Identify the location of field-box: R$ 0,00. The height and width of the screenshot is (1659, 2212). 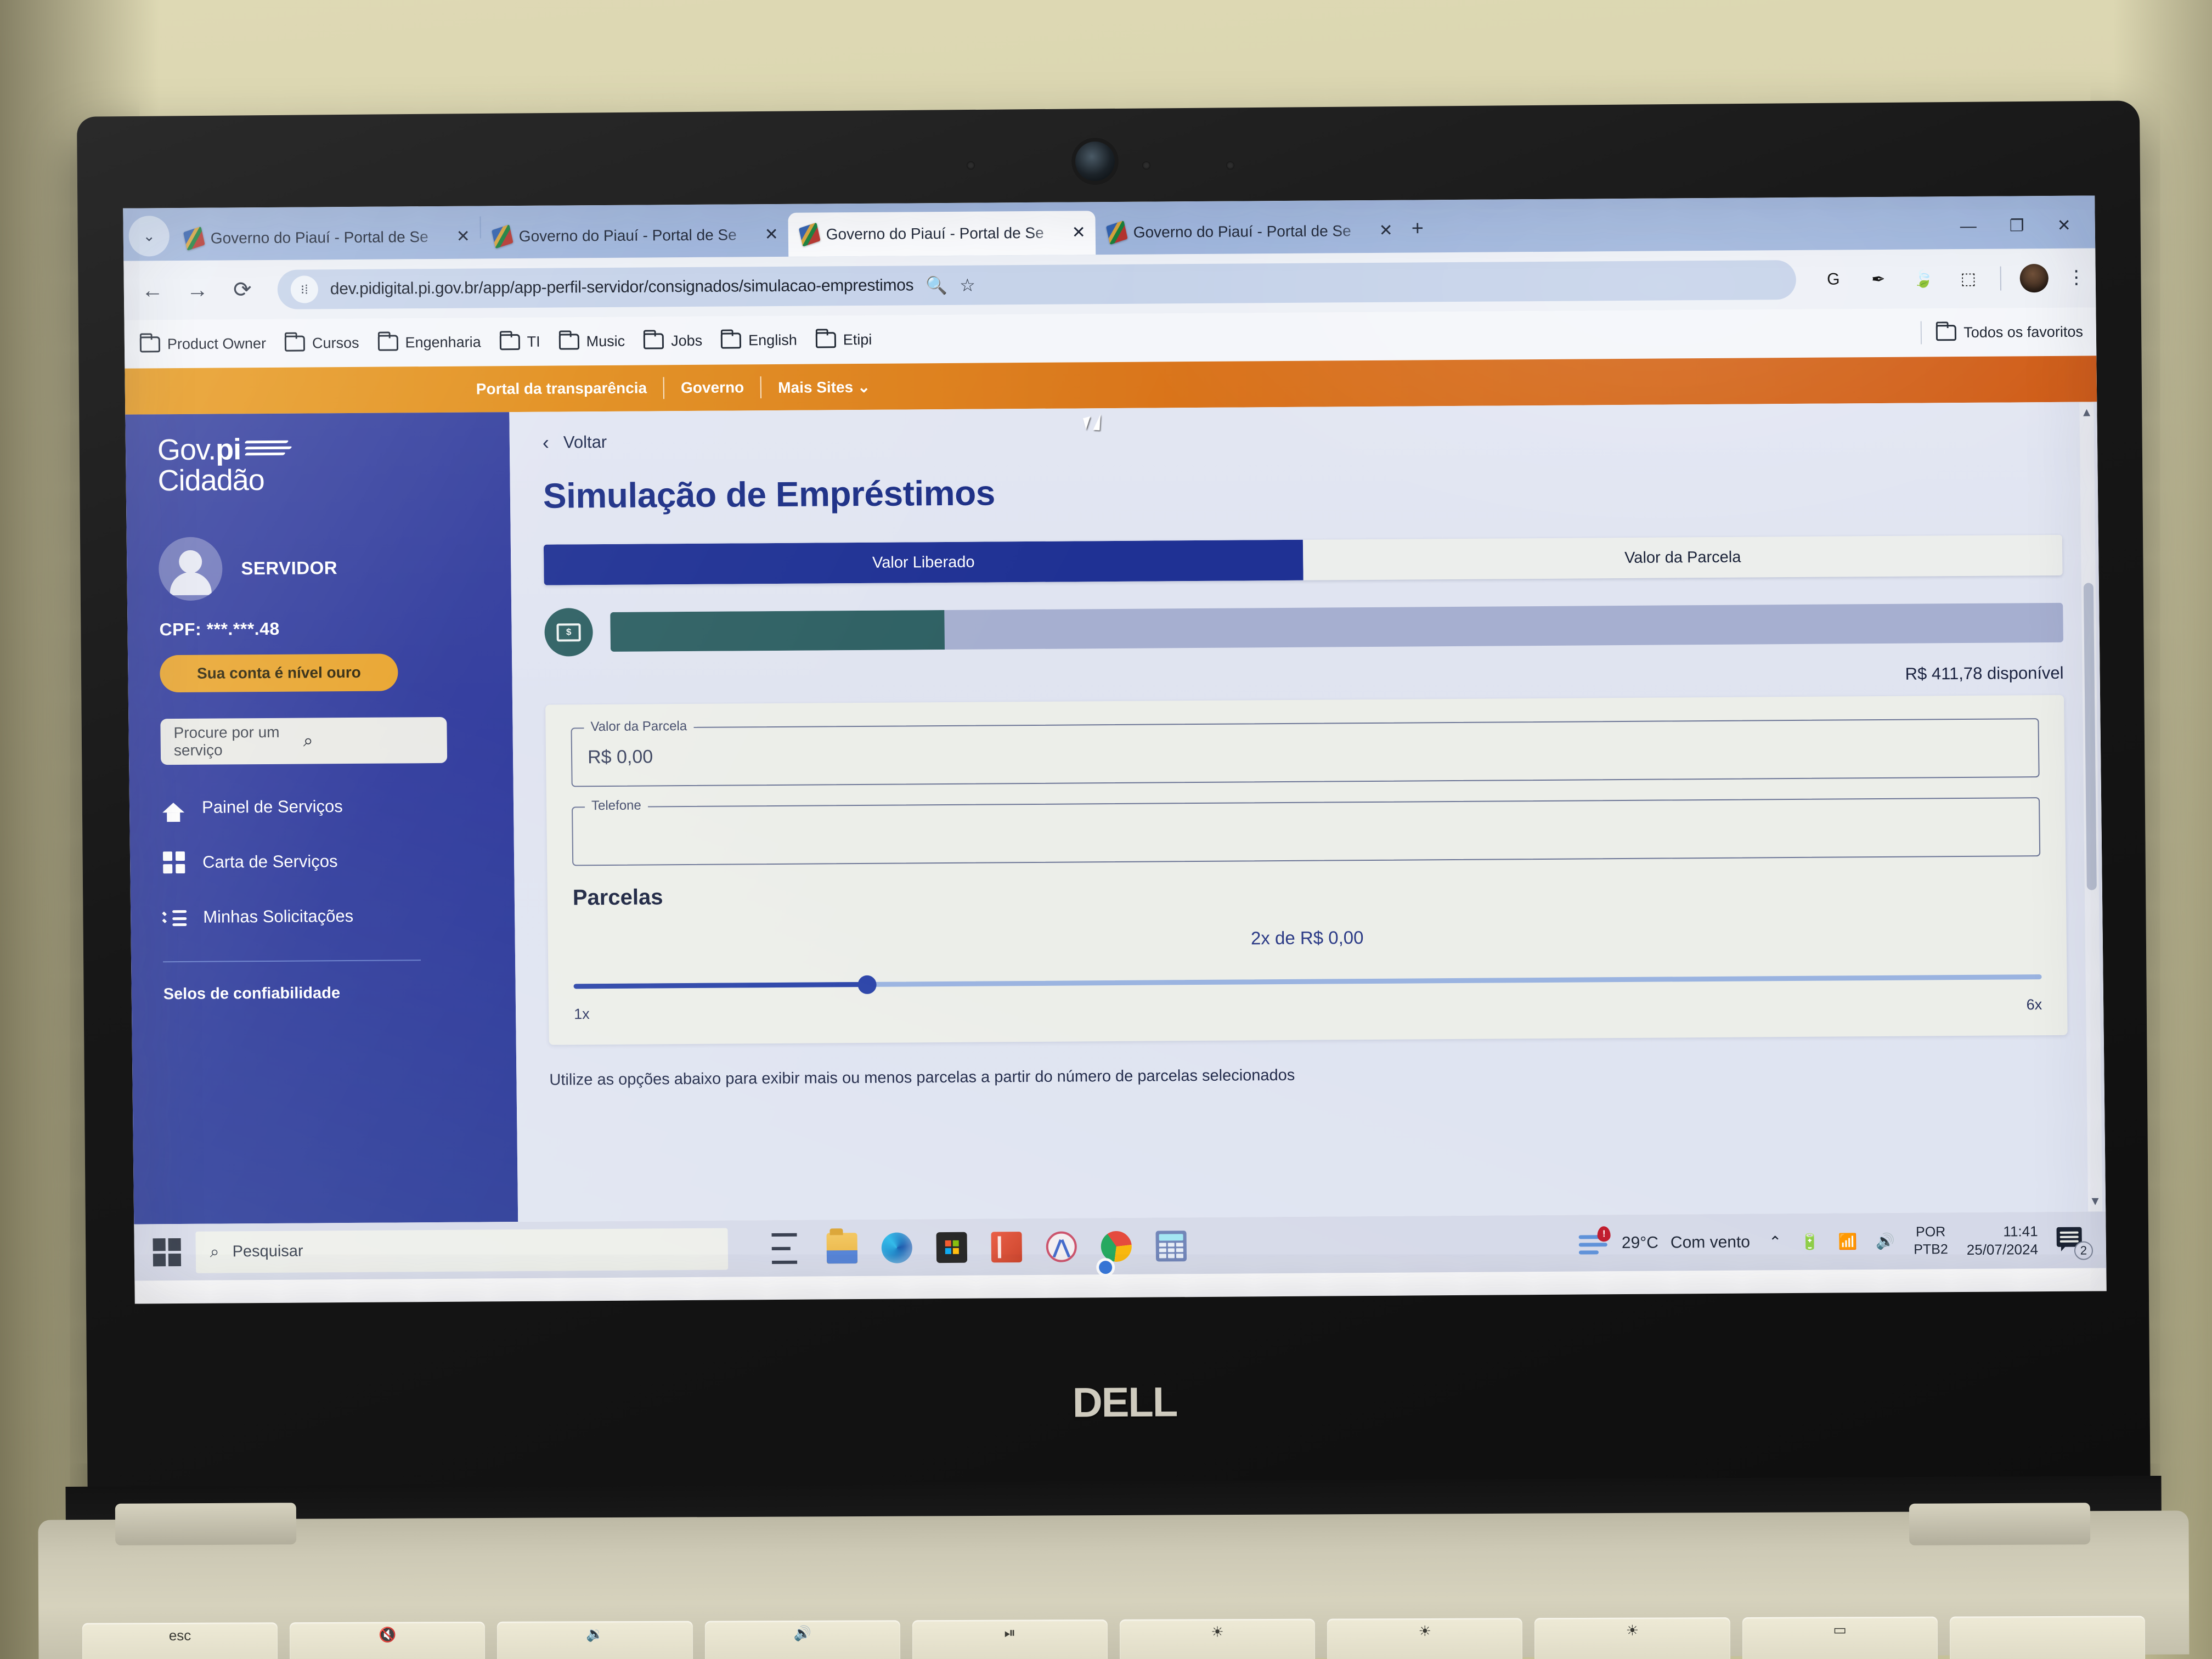
(1305, 752).